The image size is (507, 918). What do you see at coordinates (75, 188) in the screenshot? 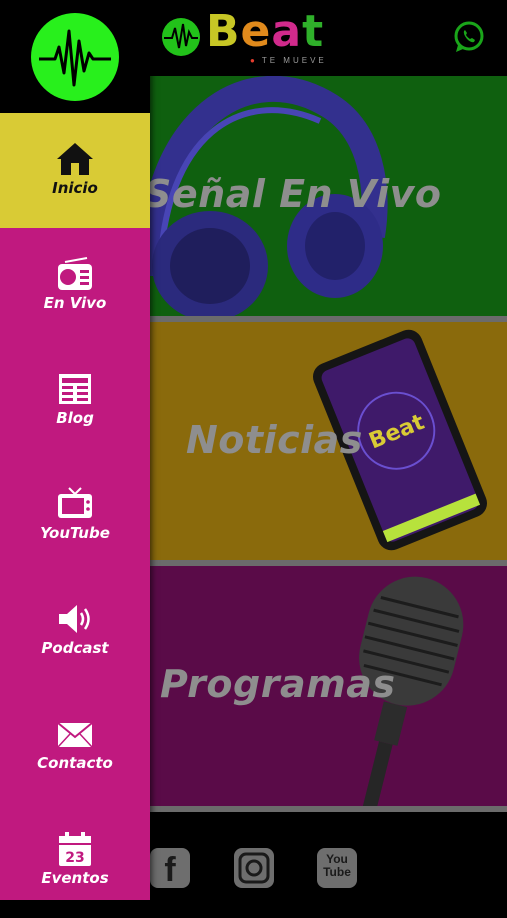
I see `nav-label: Inicio` at bounding box center [75, 188].